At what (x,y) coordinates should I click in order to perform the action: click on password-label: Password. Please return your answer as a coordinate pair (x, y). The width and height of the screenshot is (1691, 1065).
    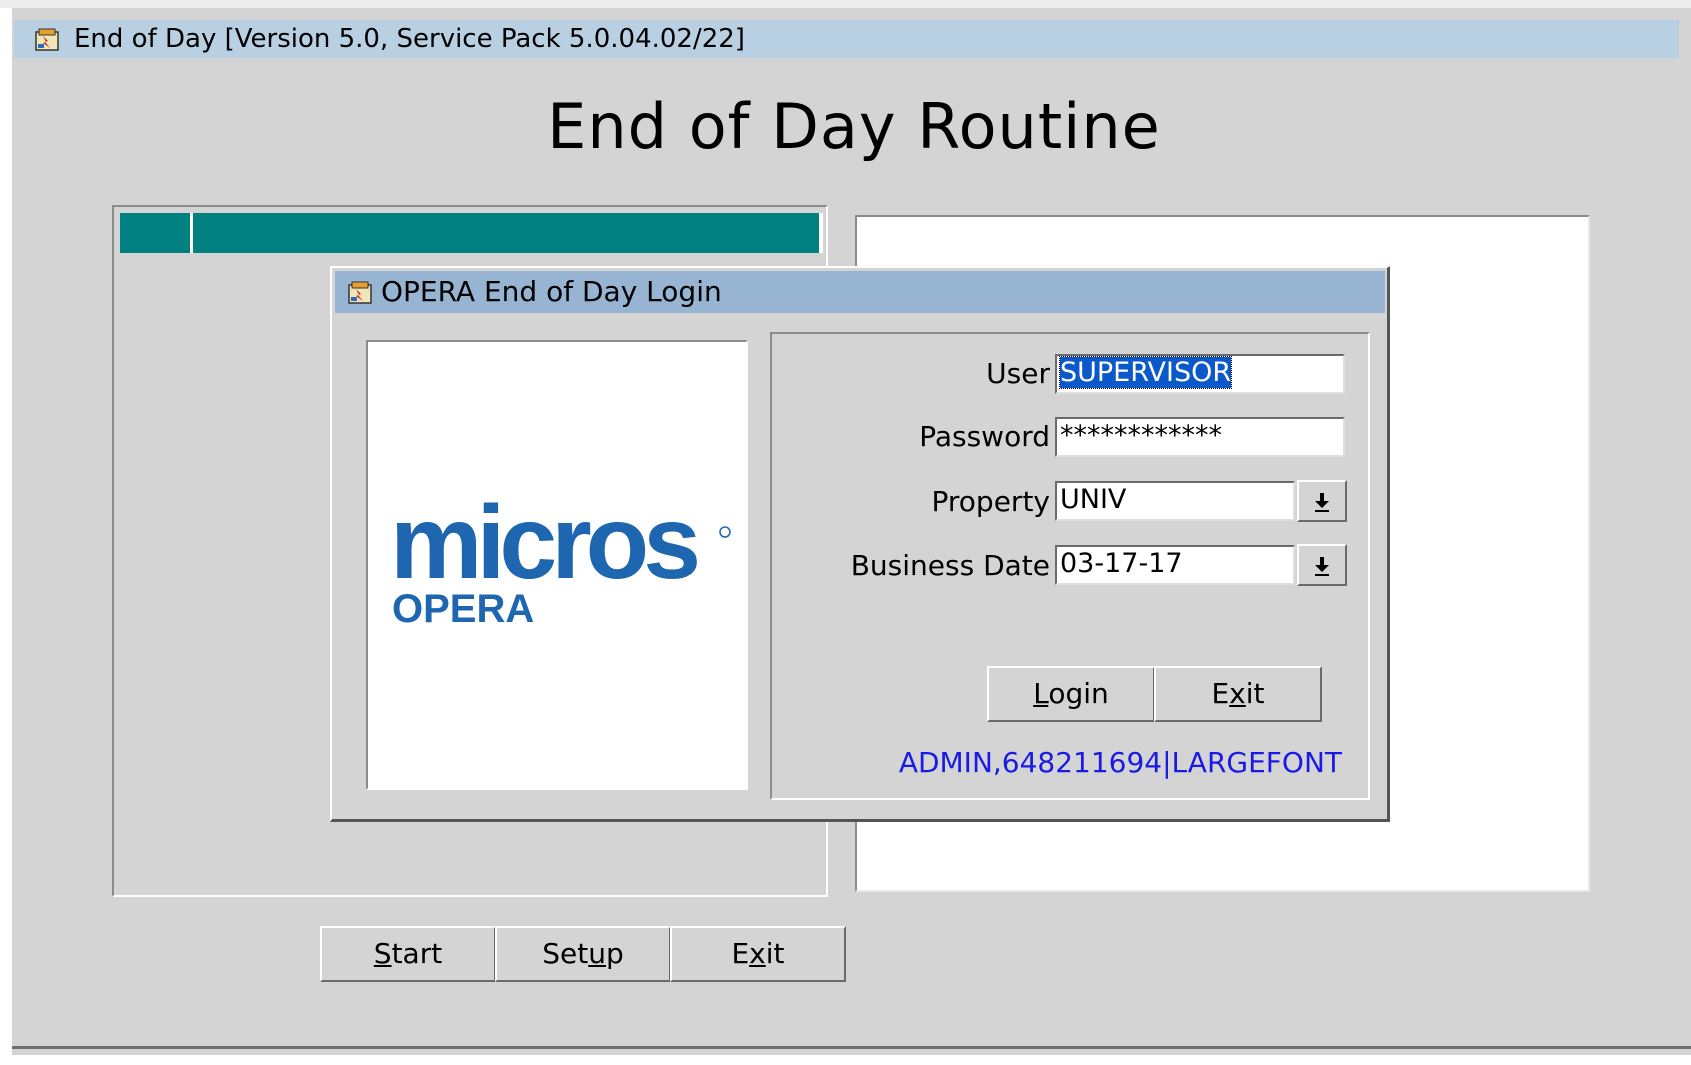
    Looking at the image, I should click on (984, 436).